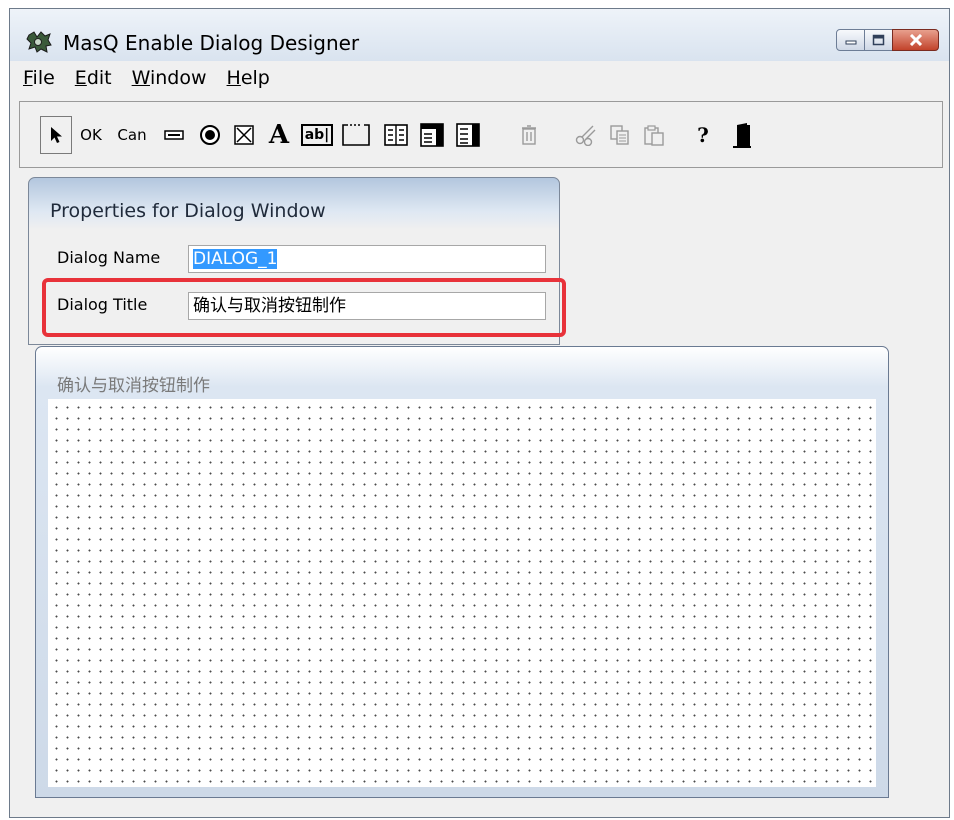 This screenshot has width=954, height=820. Describe the element at coordinates (91, 135) in the screenshot. I see `ok-button-tool: OK` at that location.